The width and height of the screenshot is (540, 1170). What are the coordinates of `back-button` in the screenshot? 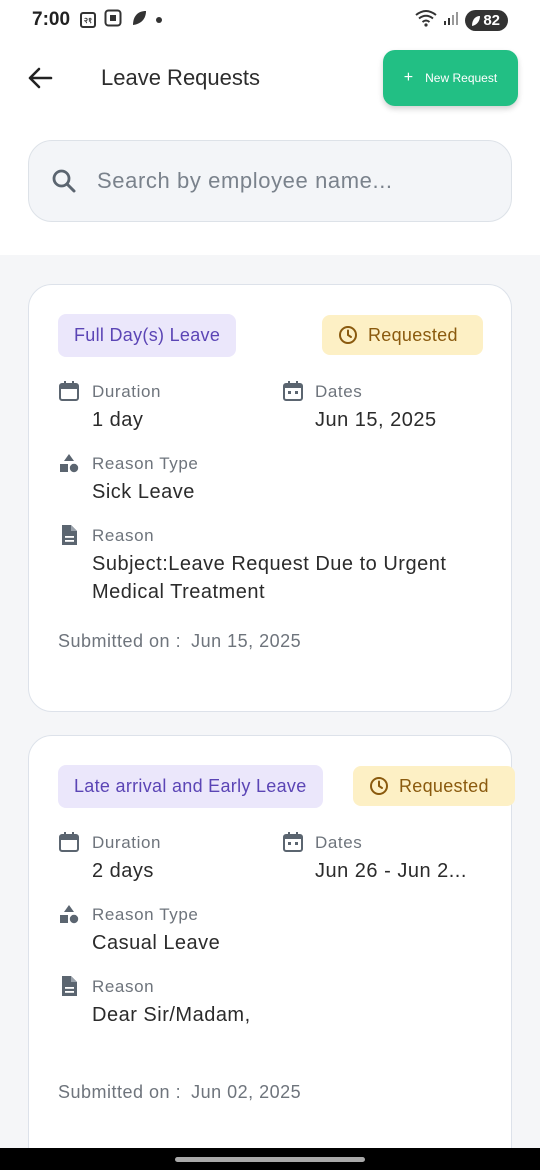 It's located at (40, 78).